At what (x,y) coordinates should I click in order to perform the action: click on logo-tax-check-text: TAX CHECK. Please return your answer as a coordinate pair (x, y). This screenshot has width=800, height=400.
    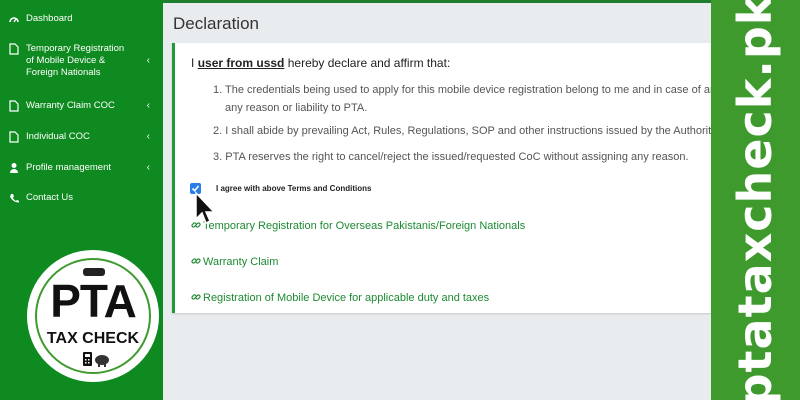
    Looking at the image, I should click on (93, 338).